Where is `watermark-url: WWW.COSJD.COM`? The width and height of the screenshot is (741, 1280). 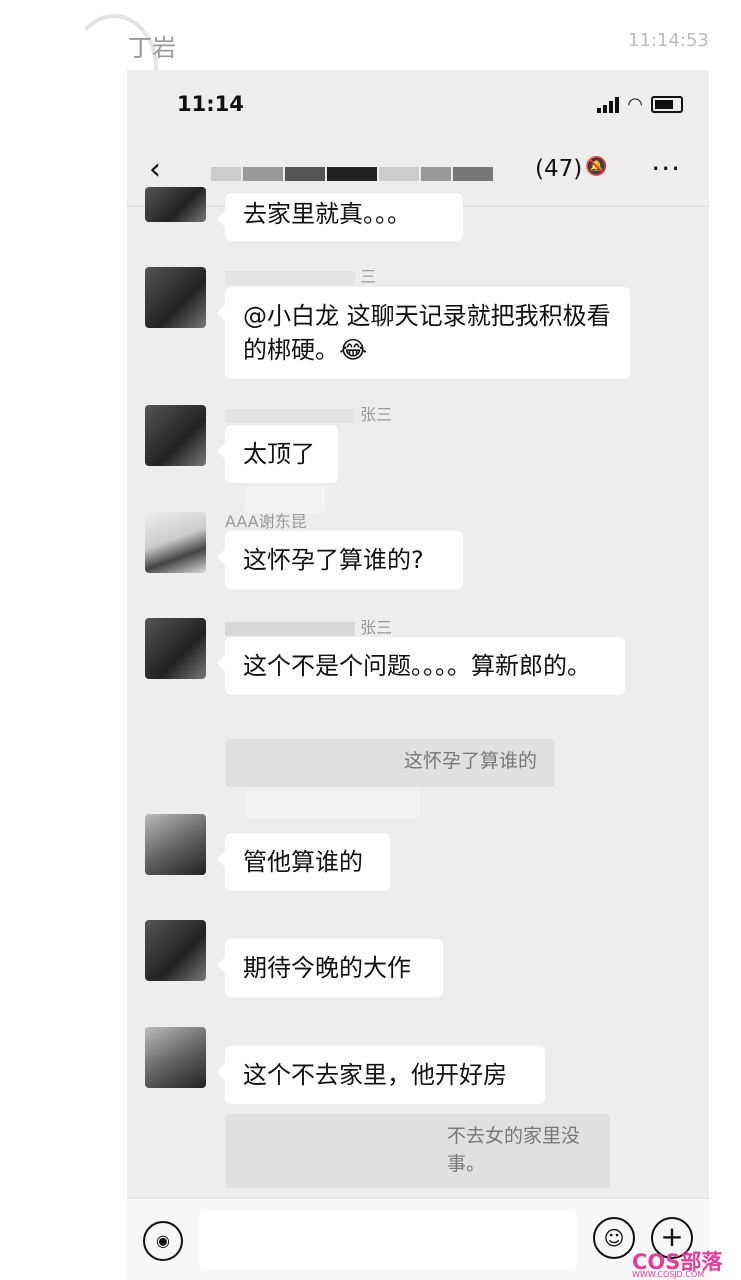 watermark-url: WWW.COSJD.COM is located at coordinates (668, 1274).